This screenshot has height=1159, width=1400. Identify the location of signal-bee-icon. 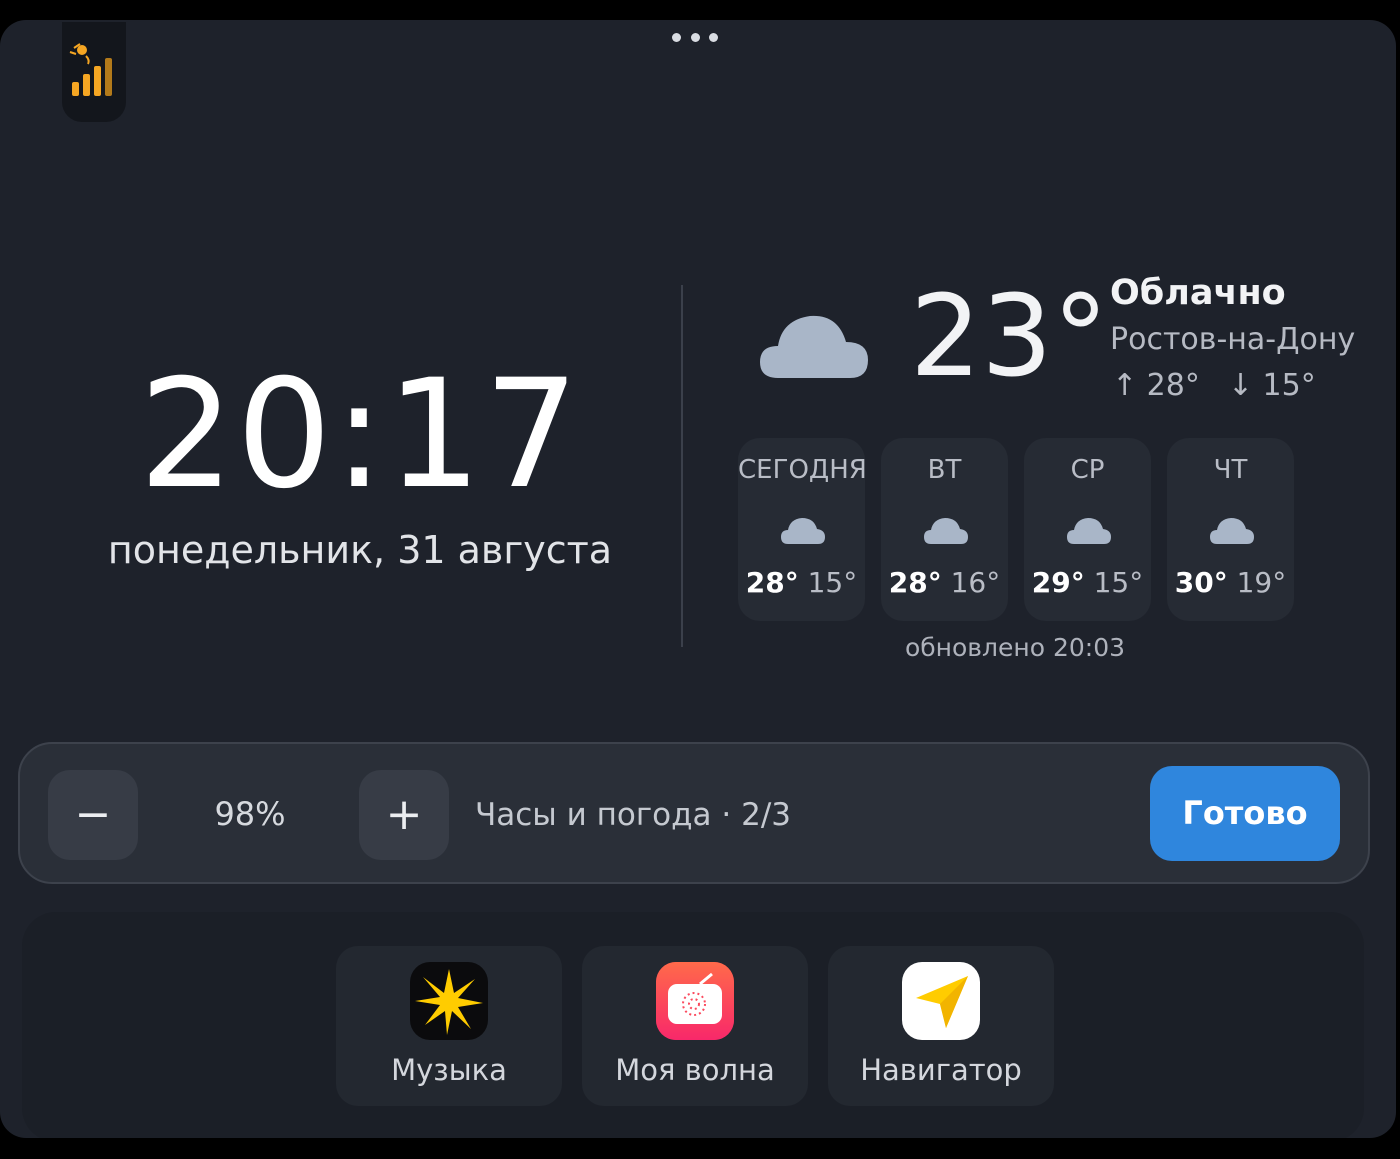
(90, 69).